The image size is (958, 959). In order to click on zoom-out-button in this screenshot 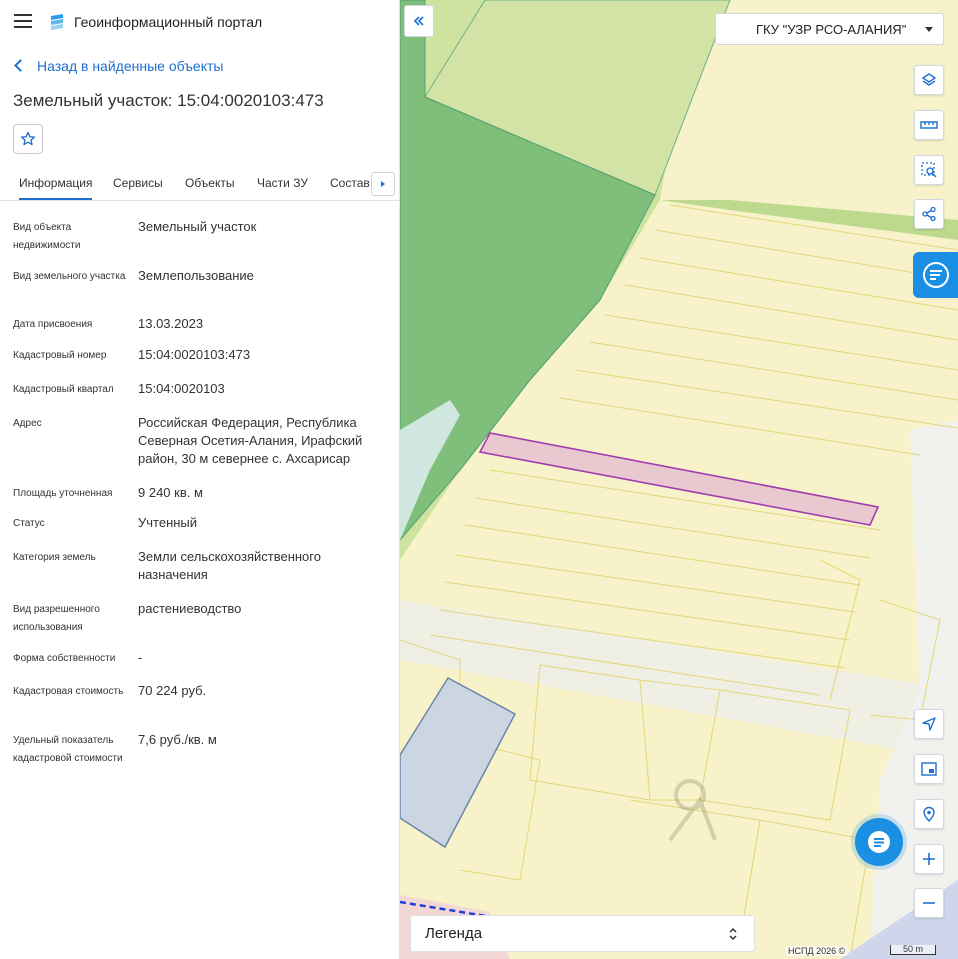, I will do `click(929, 903)`.